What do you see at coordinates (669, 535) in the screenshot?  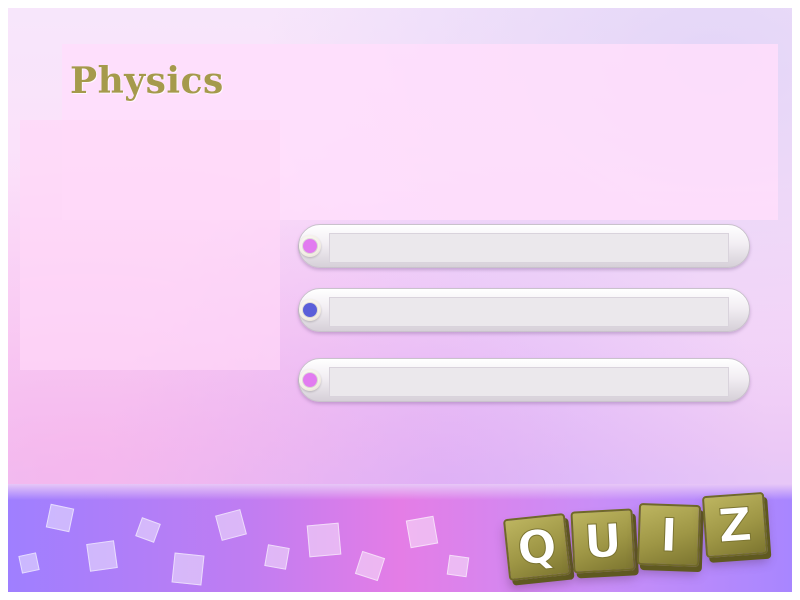 I see `quiz-cube-i: I` at bounding box center [669, 535].